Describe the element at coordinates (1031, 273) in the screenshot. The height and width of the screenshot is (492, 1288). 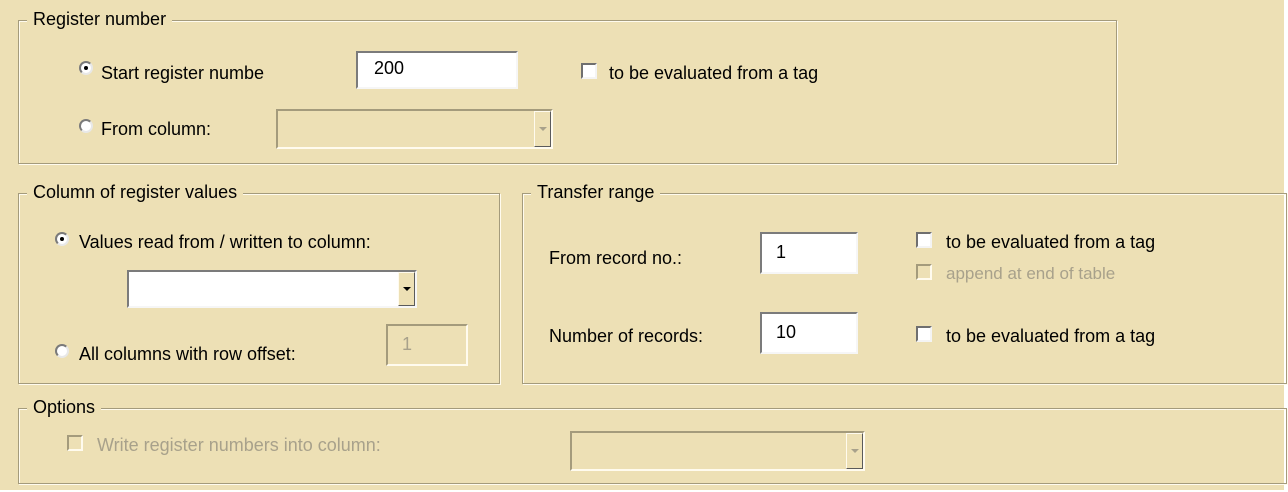
I see `append-end-label: append at end of table` at that location.